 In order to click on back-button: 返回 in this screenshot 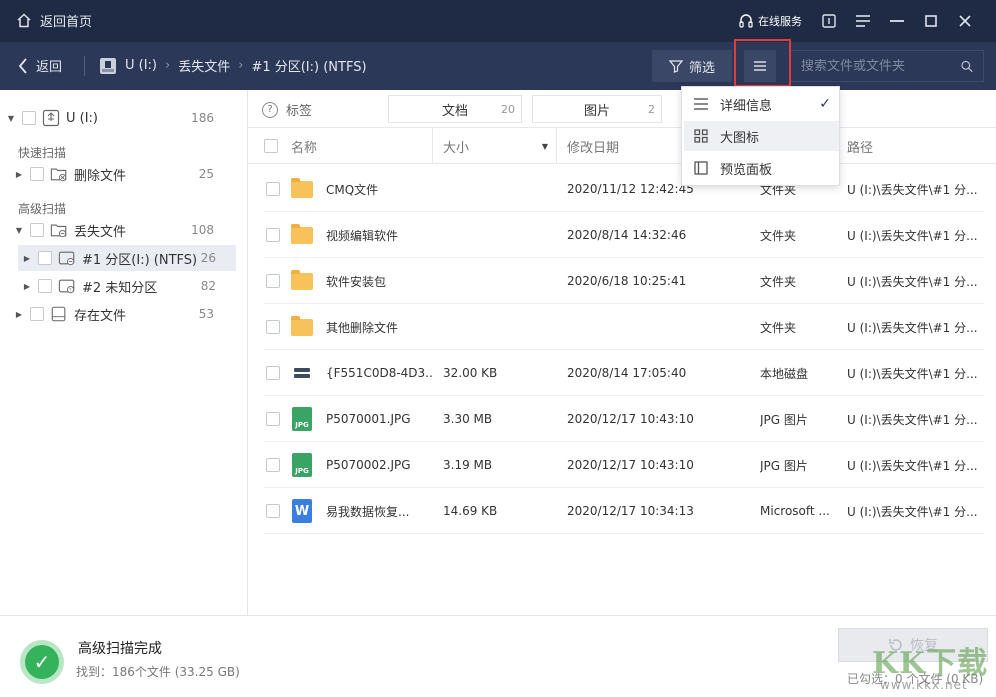, I will do `click(40, 65)`.